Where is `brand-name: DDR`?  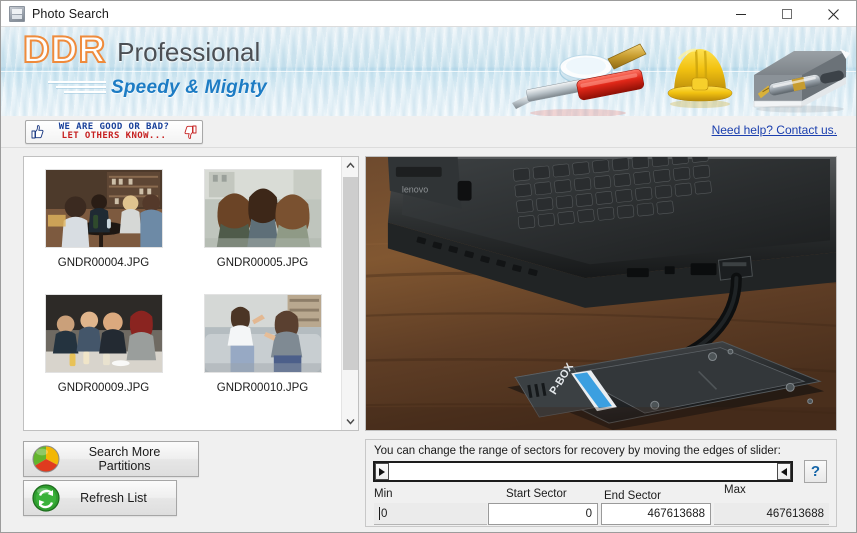
brand-name: DDR is located at coordinates (64, 49).